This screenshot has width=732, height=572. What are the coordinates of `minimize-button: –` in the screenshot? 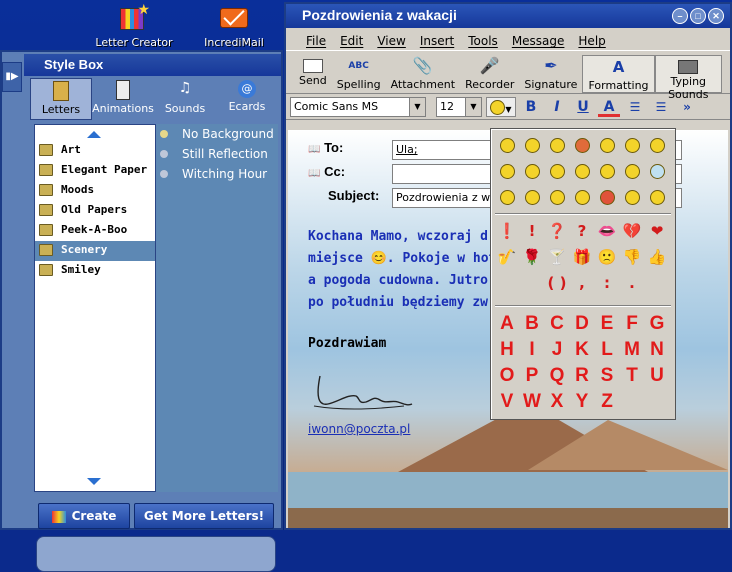 It's located at (680, 16).